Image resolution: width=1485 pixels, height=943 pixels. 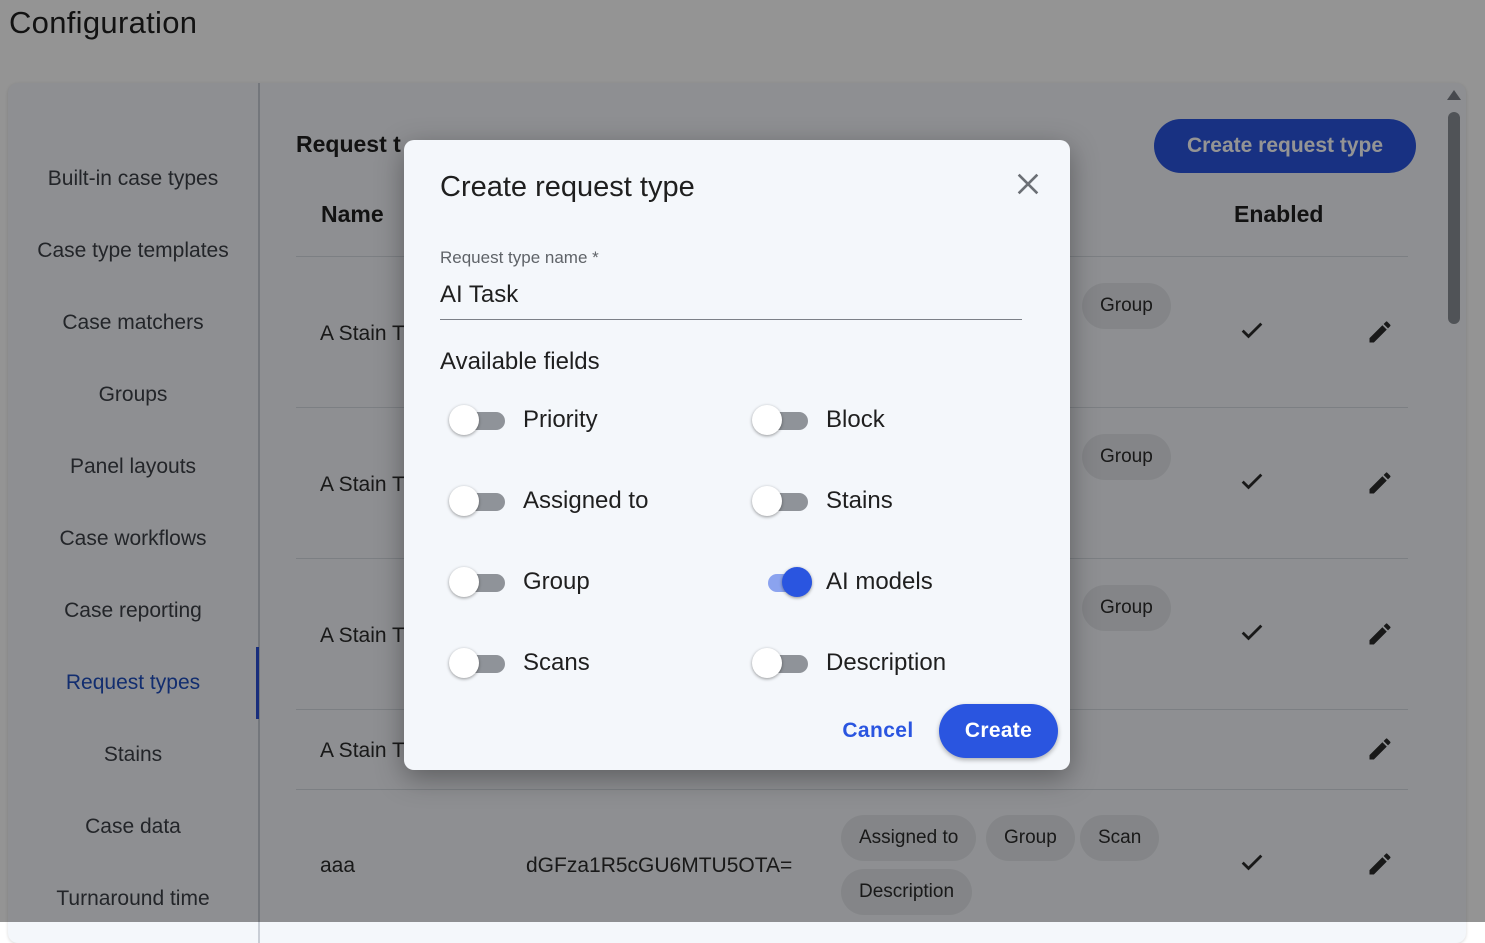 What do you see at coordinates (859, 500) in the screenshot?
I see `toggle-label-stains: Stains` at bounding box center [859, 500].